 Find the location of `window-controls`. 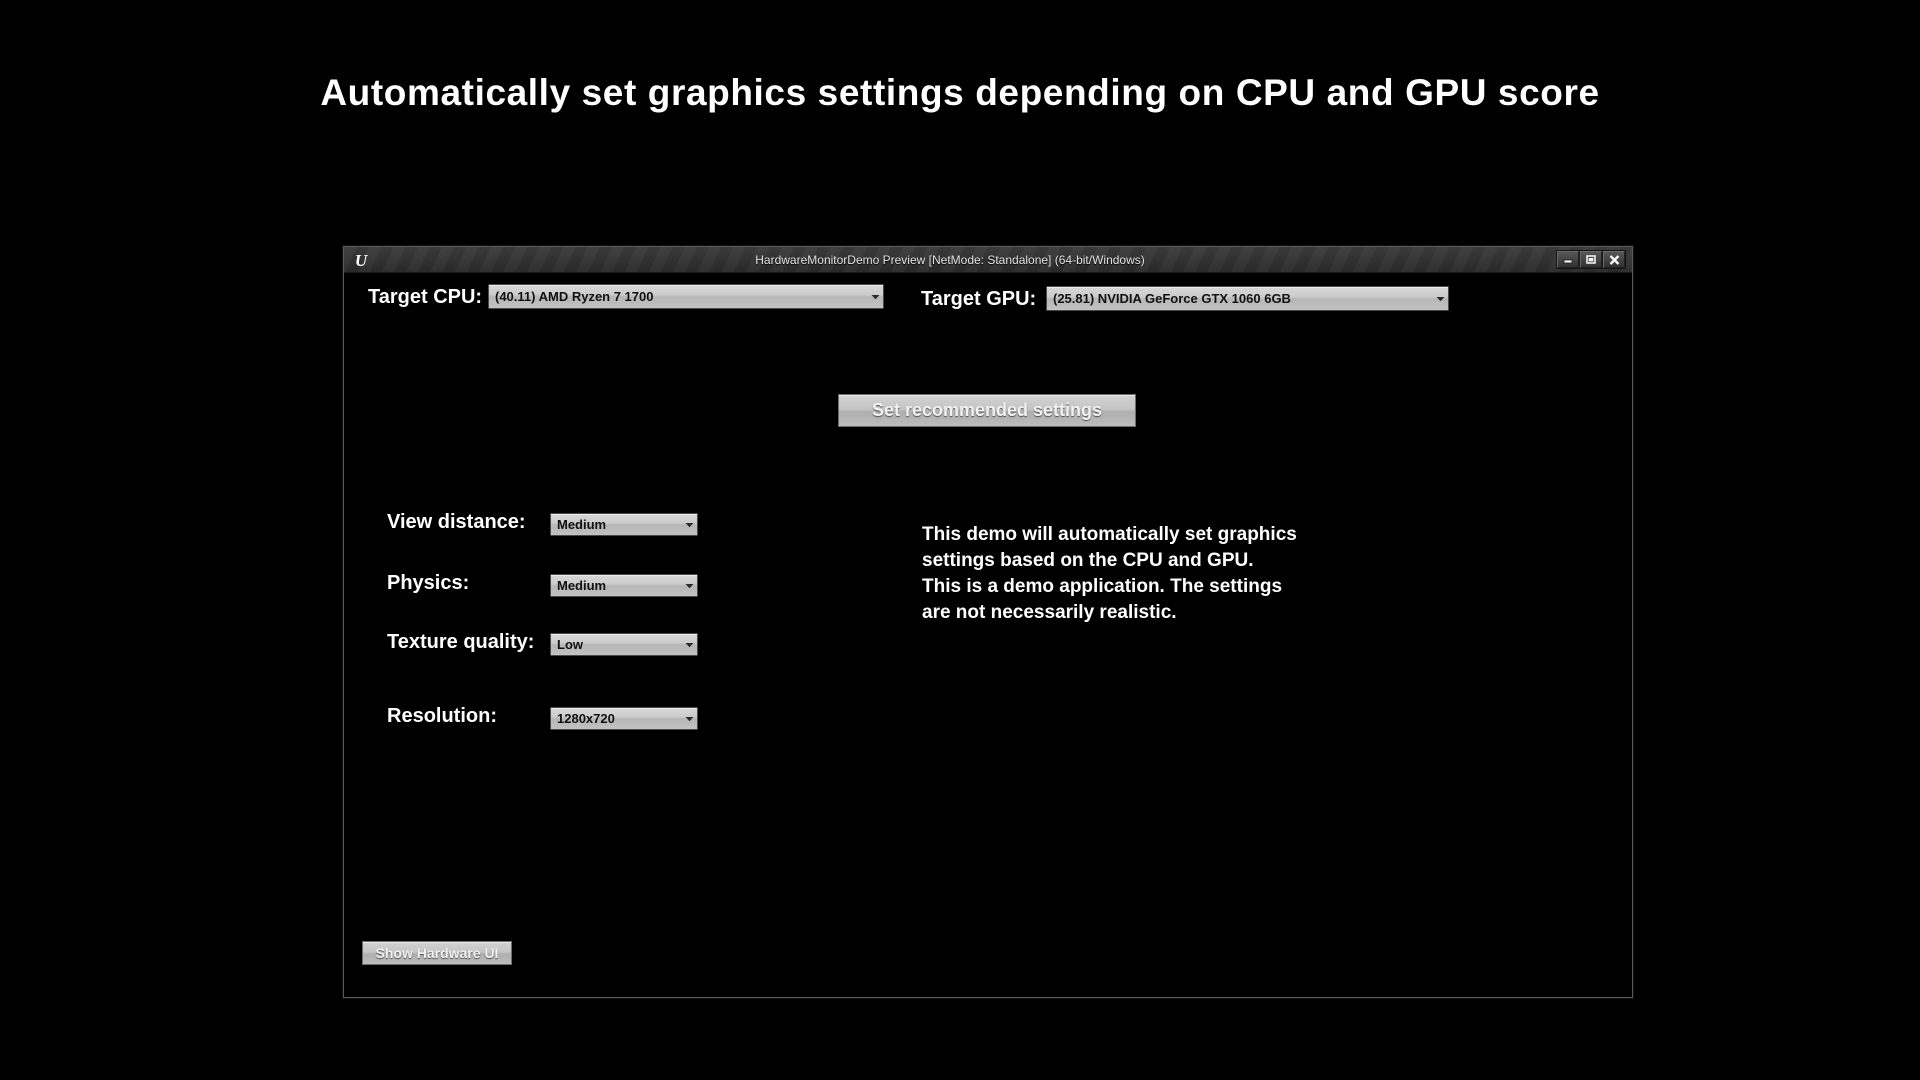

window-controls is located at coordinates (1591, 259).